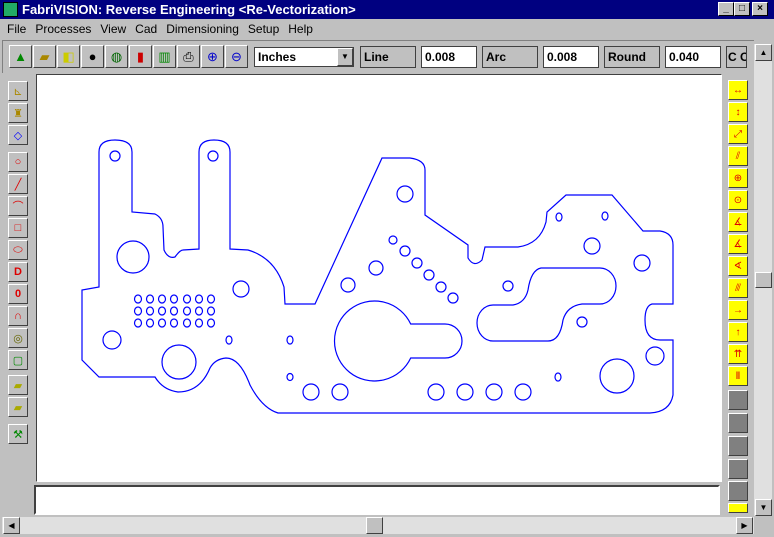  What do you see at coordinates (738, 376) in the screenshot?
I see `profile-dimension-icon: Ⅱ` at bounding box center [738, 376].